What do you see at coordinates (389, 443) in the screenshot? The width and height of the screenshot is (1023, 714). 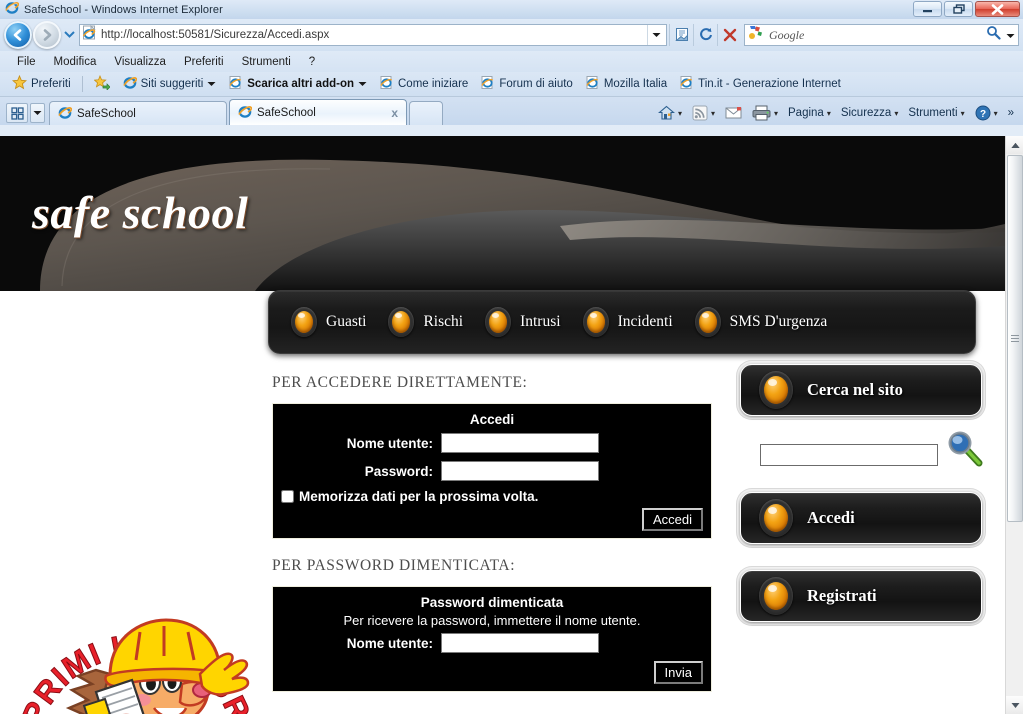 I see `username-label: Nome utente:` at bounding box center [389, 443].